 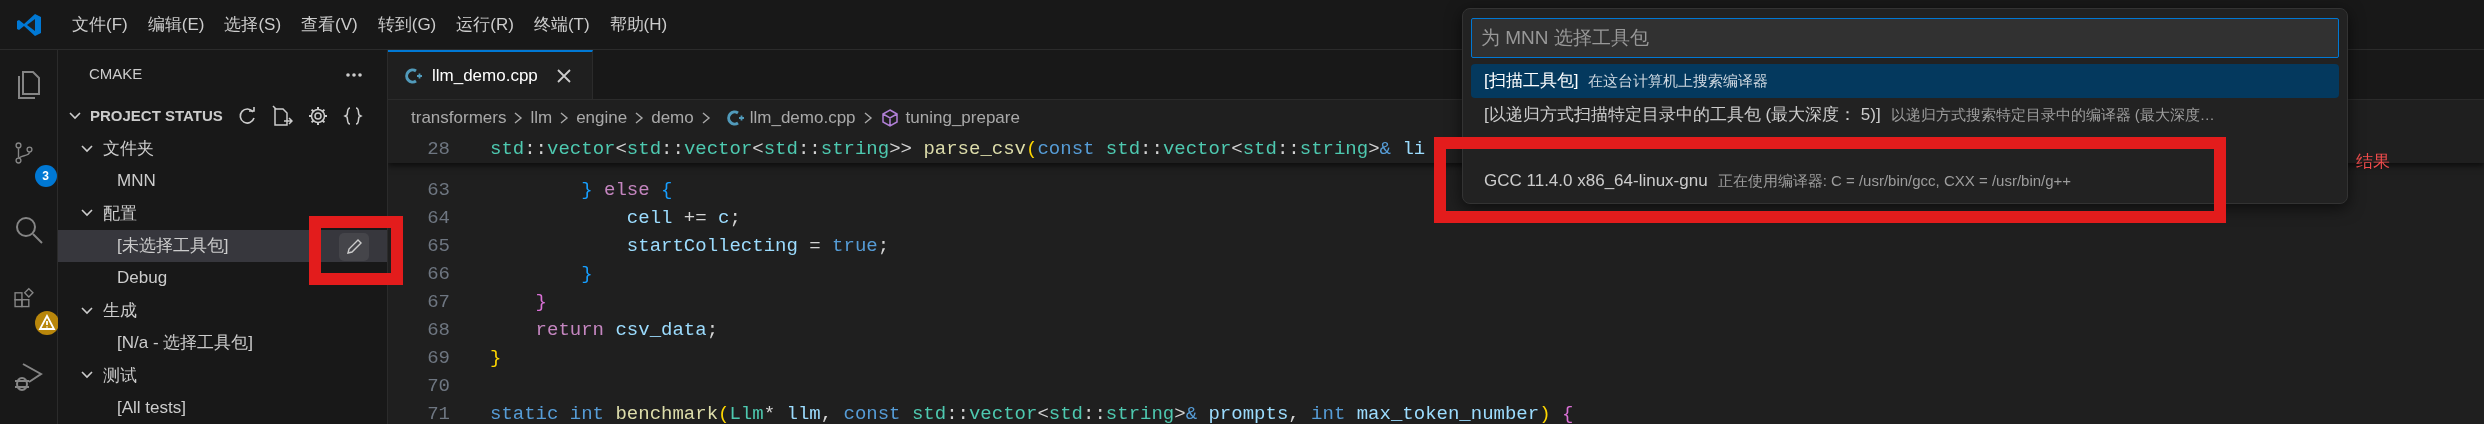 I want to click on app-logo-icon, so click(x=29, y=24).